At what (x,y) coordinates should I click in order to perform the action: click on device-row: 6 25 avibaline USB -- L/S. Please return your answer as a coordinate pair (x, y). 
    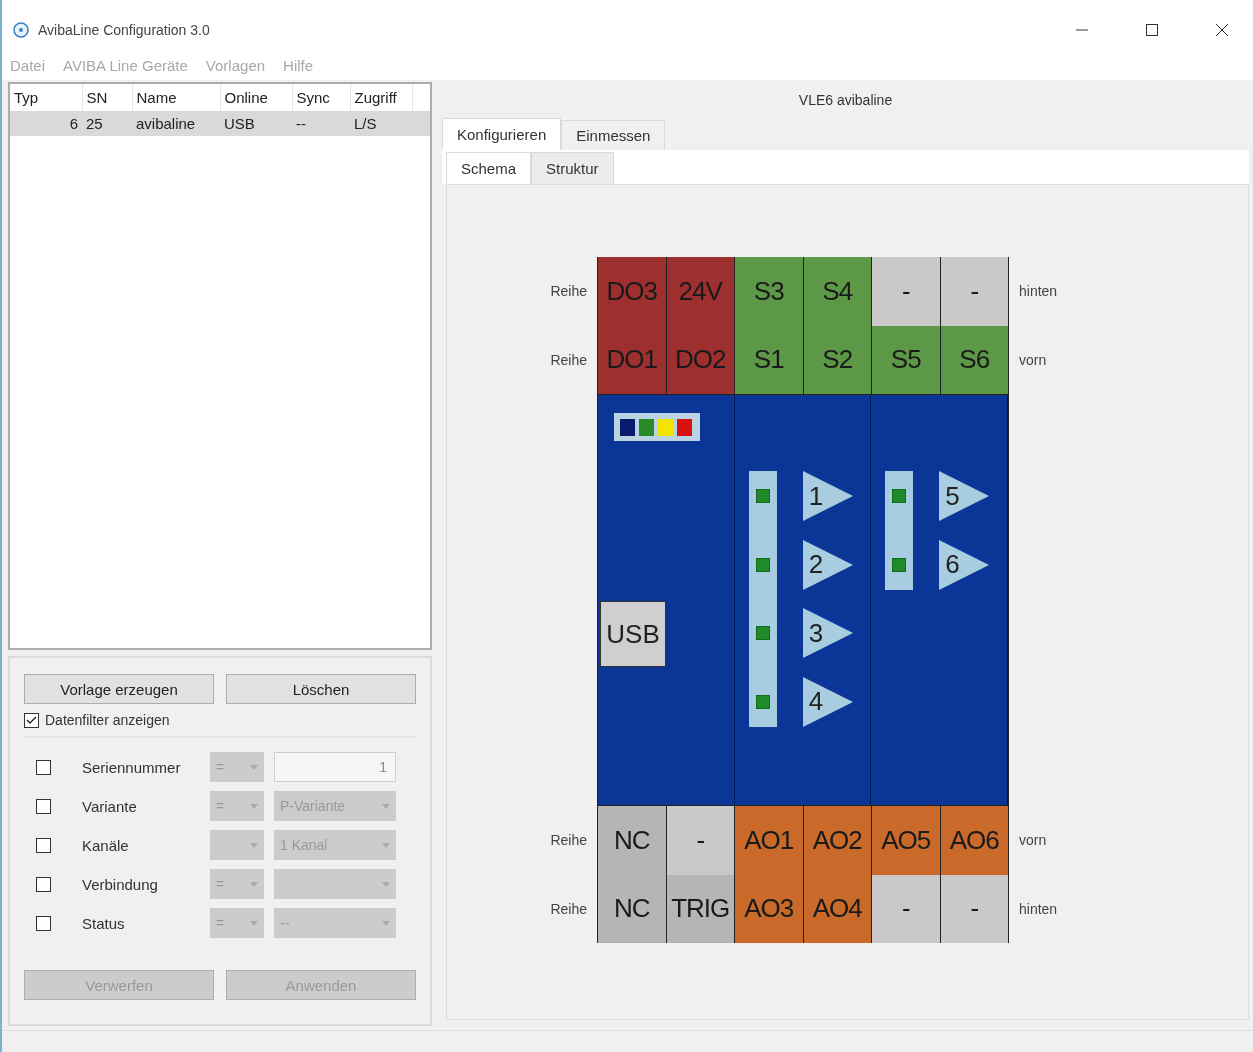
    Looking at the image, I should click on (220, 123).